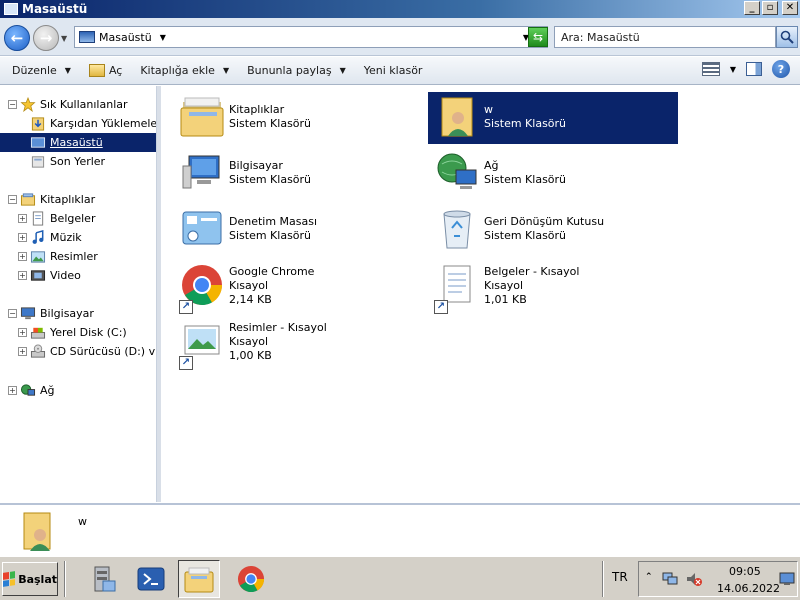  What do you see at coordinates (790, 8) in the screenshot?
I see `close-button: ✕` at bounding box center [790, 8].